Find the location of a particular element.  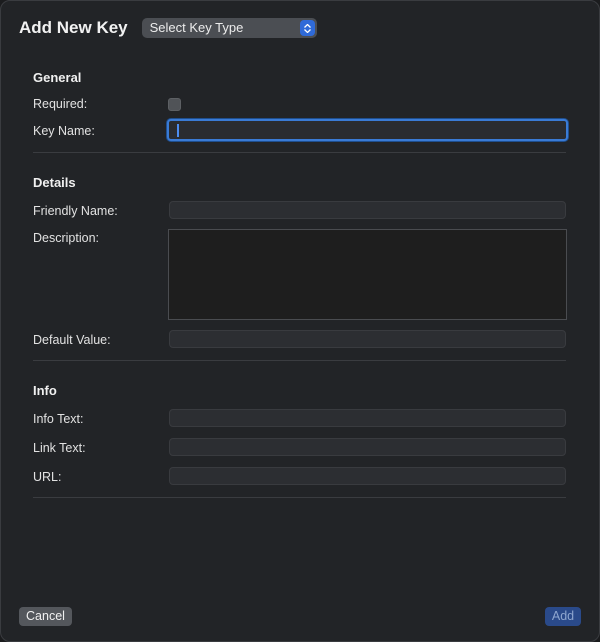

info-text-input is located at coordinates (367, 418).